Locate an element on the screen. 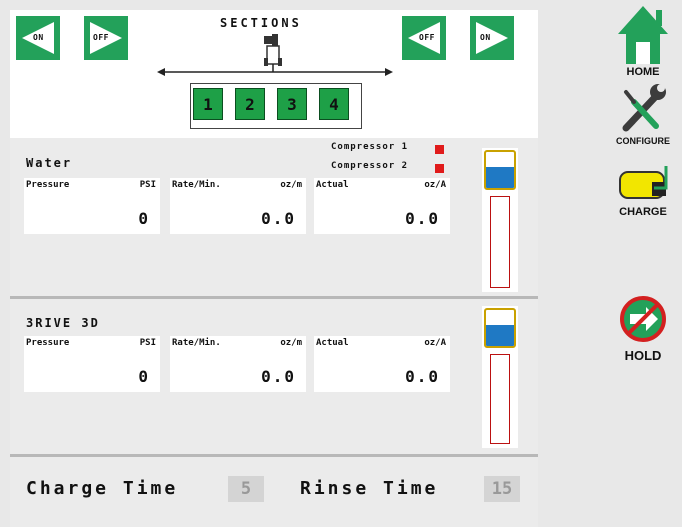 The width and height of the screenshot is (682, 527). no-arrow-icon is located at coordinates (643, 319).